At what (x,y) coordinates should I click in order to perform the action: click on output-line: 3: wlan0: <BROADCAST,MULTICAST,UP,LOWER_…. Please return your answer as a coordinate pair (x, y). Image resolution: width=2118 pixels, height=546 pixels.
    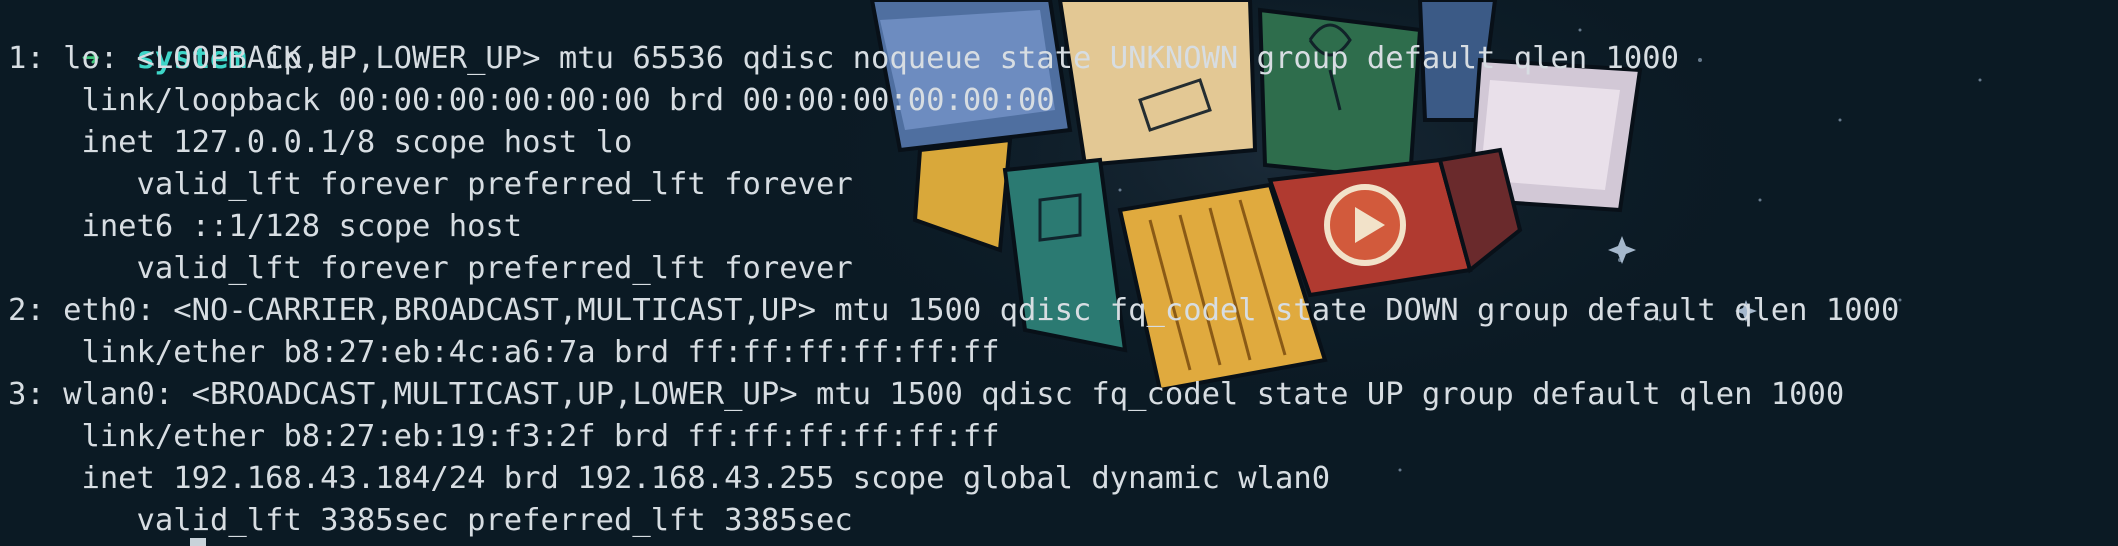
    Looking at the image, I should click on (926, 394).